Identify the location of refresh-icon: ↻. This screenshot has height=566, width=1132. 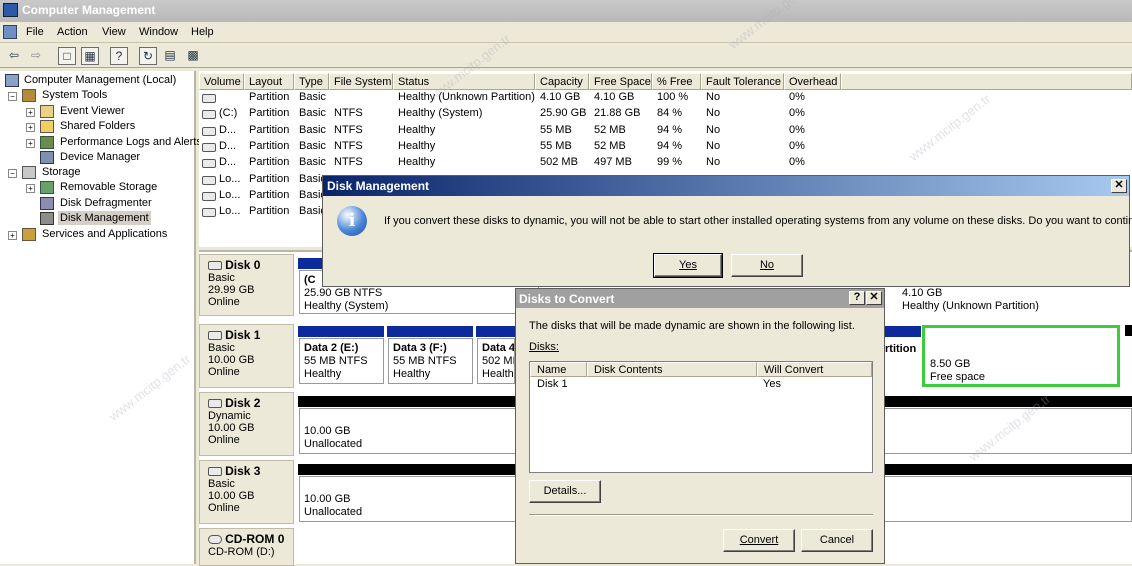
(148, 56).